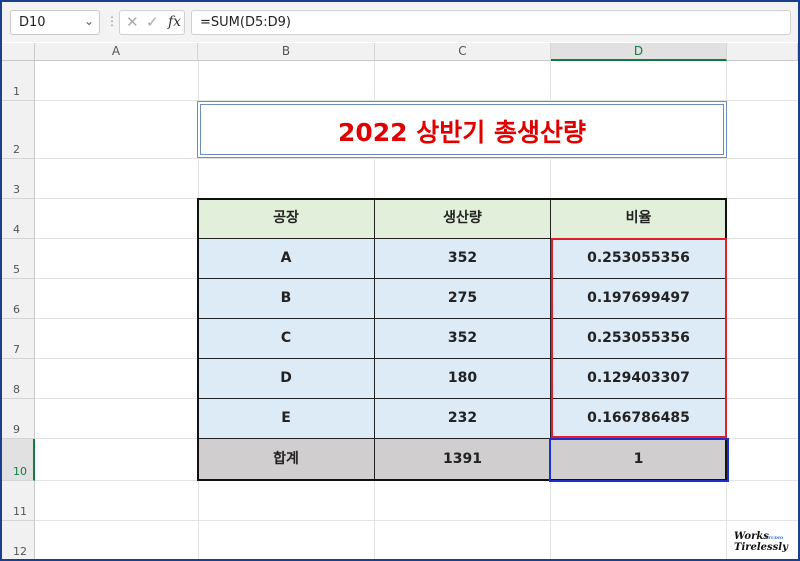  Describe the element at coordinates (16, 189) in the screenshot. I see `row-number: 3` at that location.